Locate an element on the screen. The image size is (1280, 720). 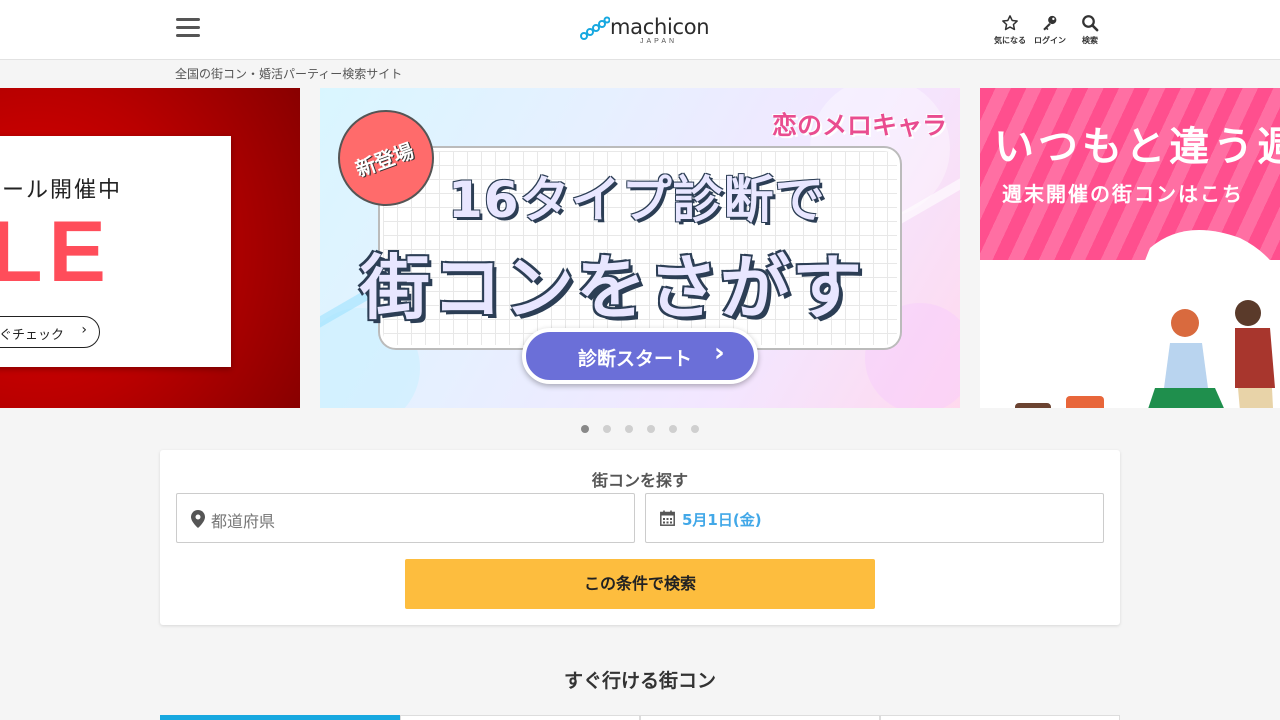
login-label: ログイン is located at coordinates (1050, 40).